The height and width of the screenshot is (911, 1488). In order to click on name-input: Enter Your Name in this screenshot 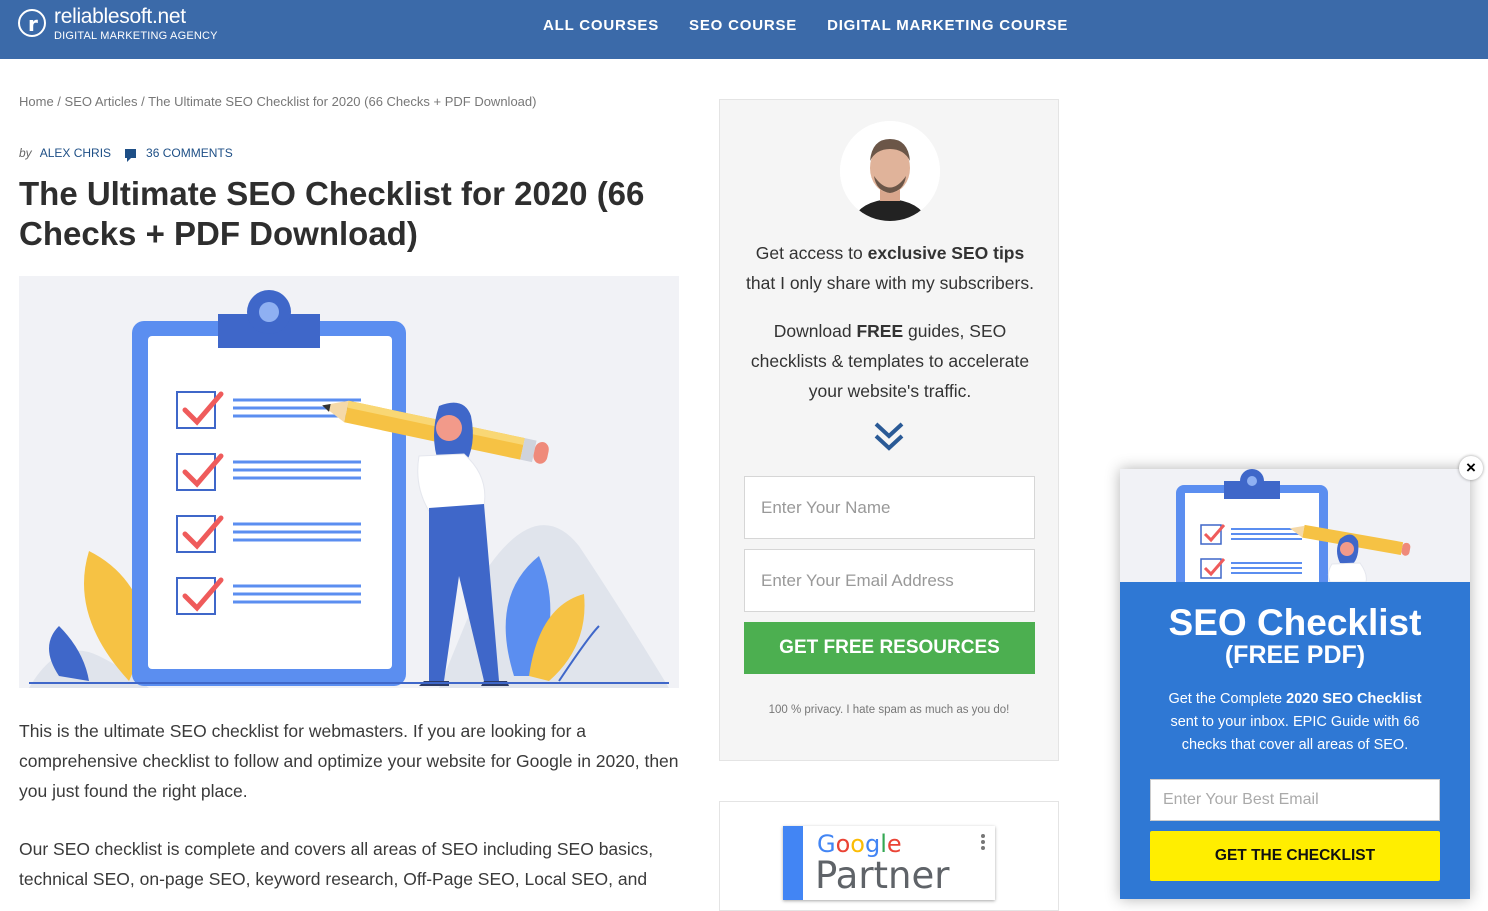, I will do `click(889, 507)`.